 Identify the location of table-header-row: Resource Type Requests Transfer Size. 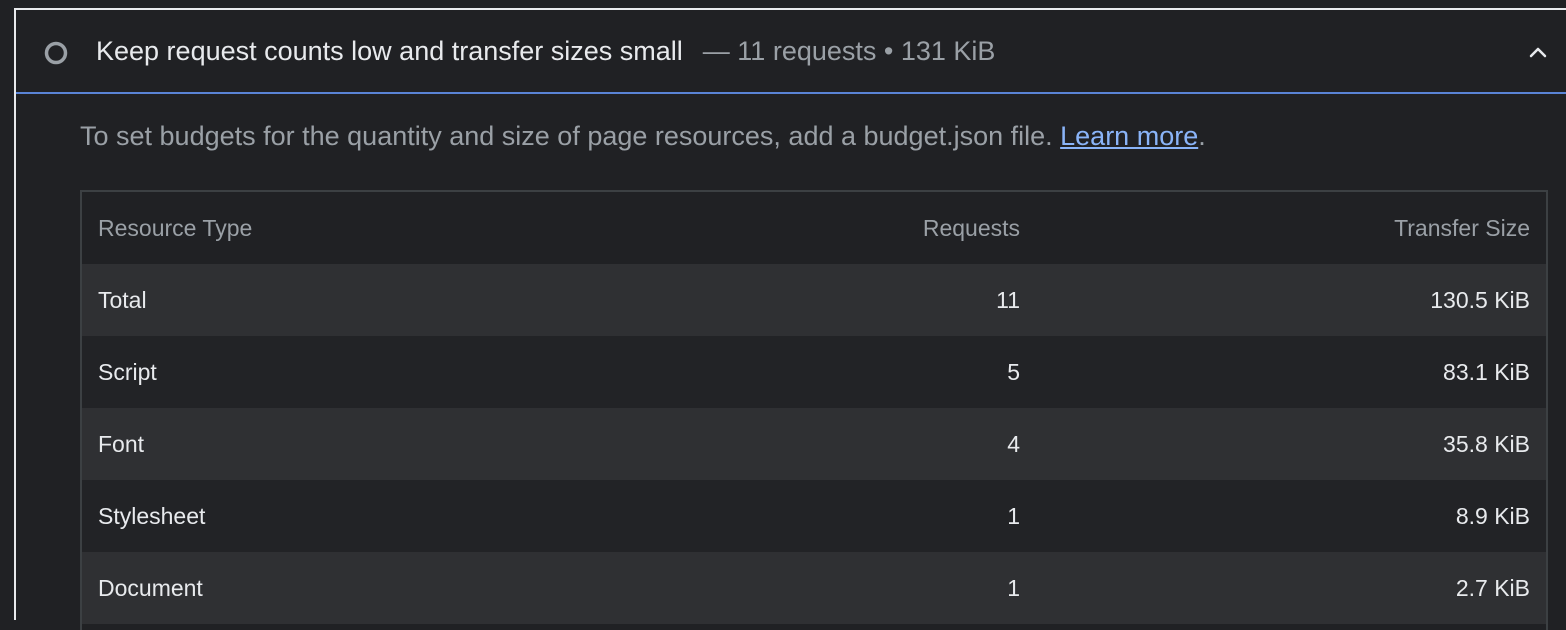
(814, 228).